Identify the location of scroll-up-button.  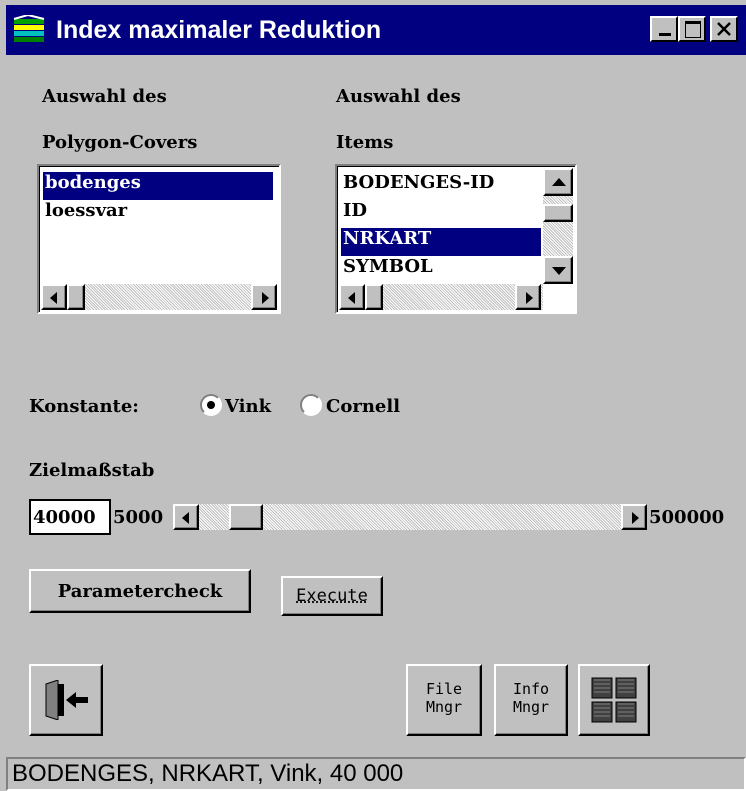
(558, 182).